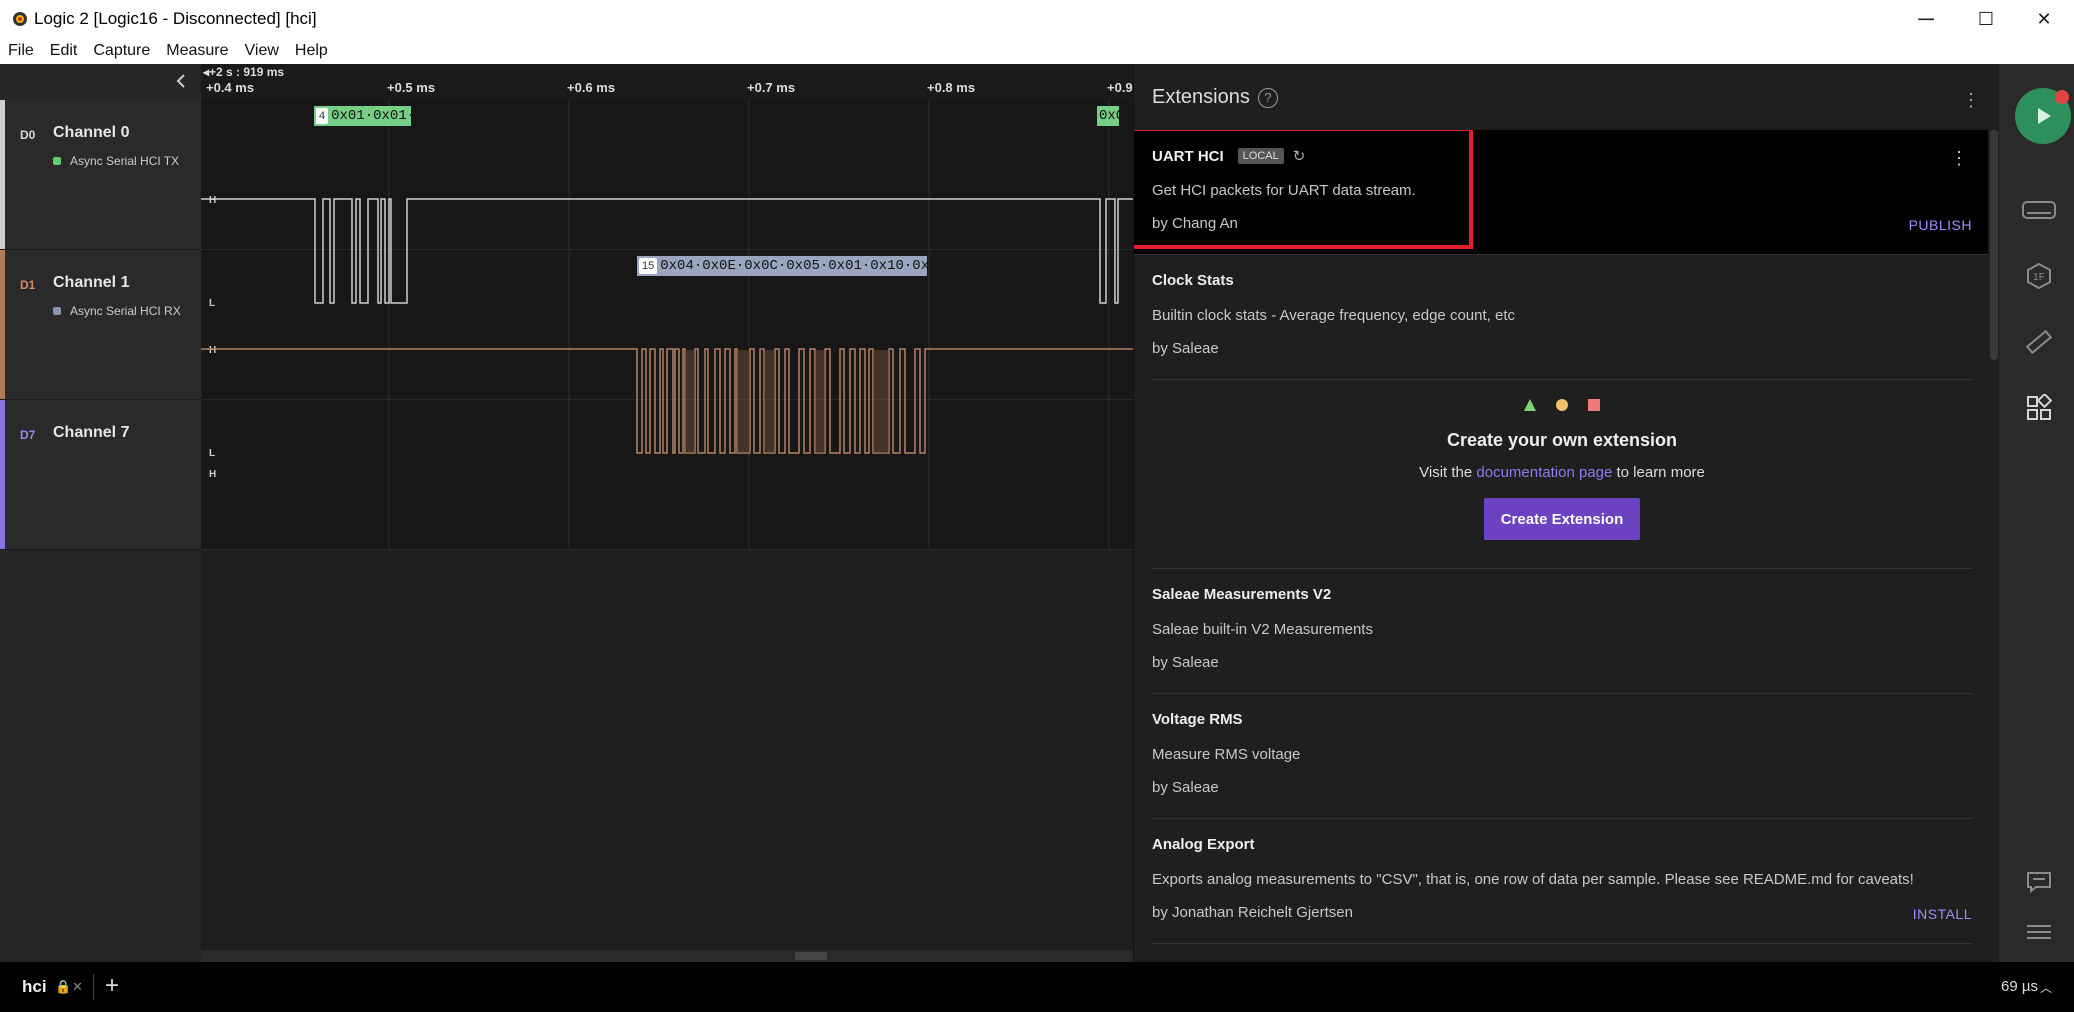  I want to click on feedback-icon, so click(2039, 882).